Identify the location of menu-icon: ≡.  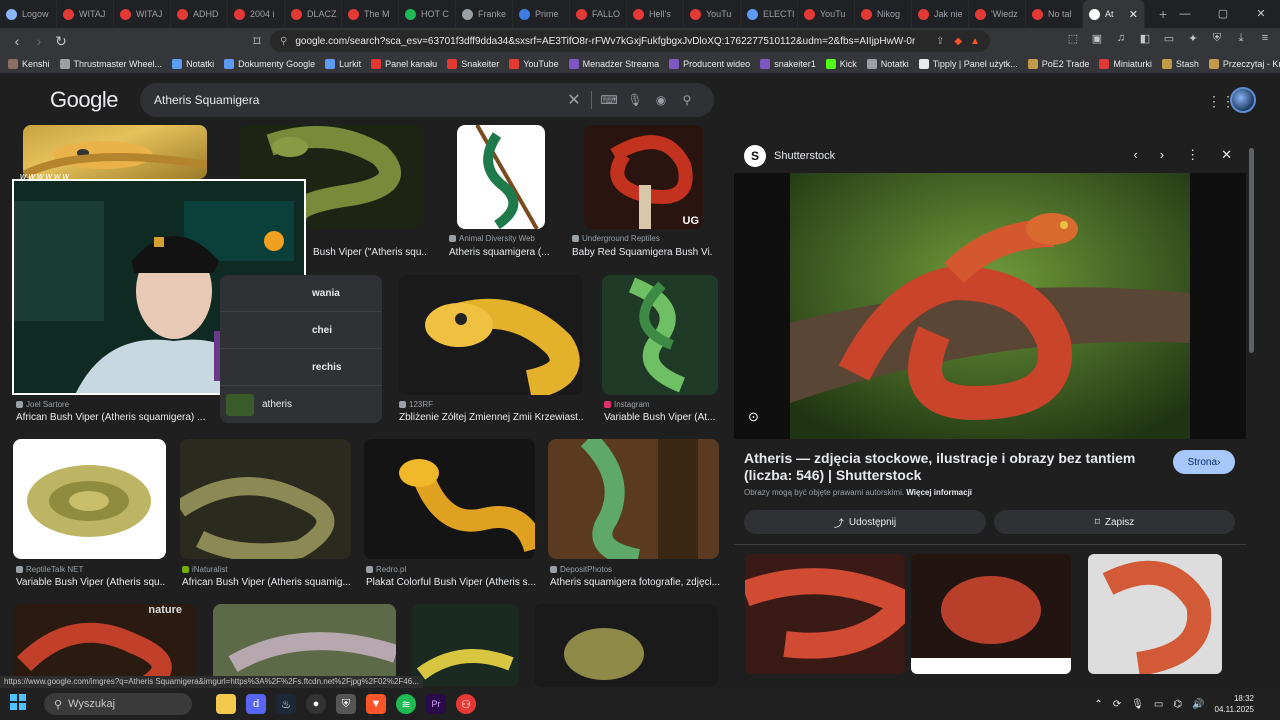
(1265, 39).